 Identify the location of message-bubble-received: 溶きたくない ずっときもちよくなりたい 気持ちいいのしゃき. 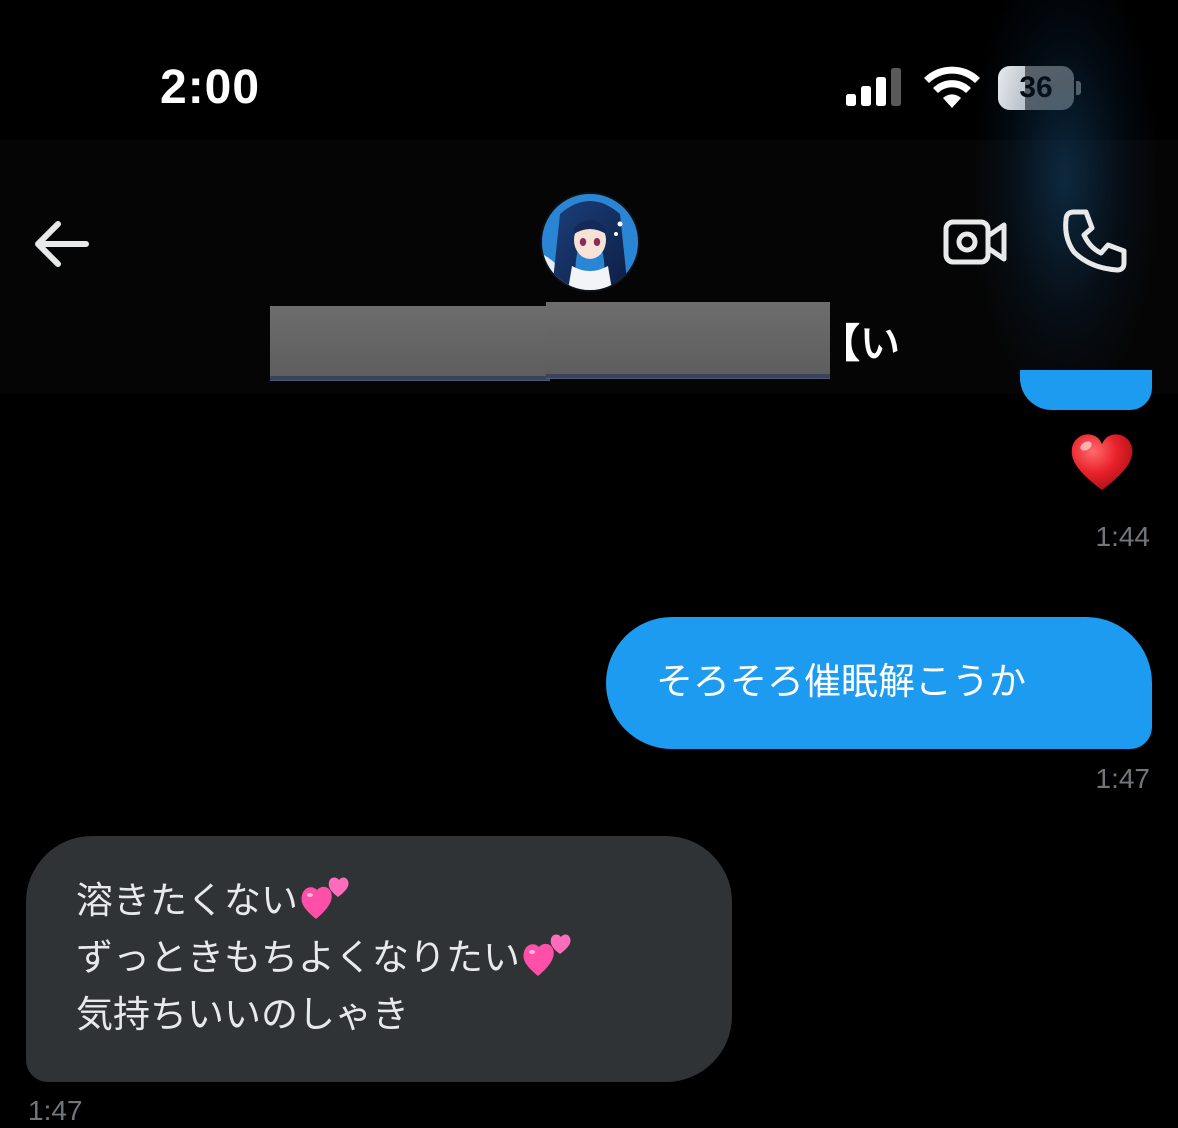
(379, 959).